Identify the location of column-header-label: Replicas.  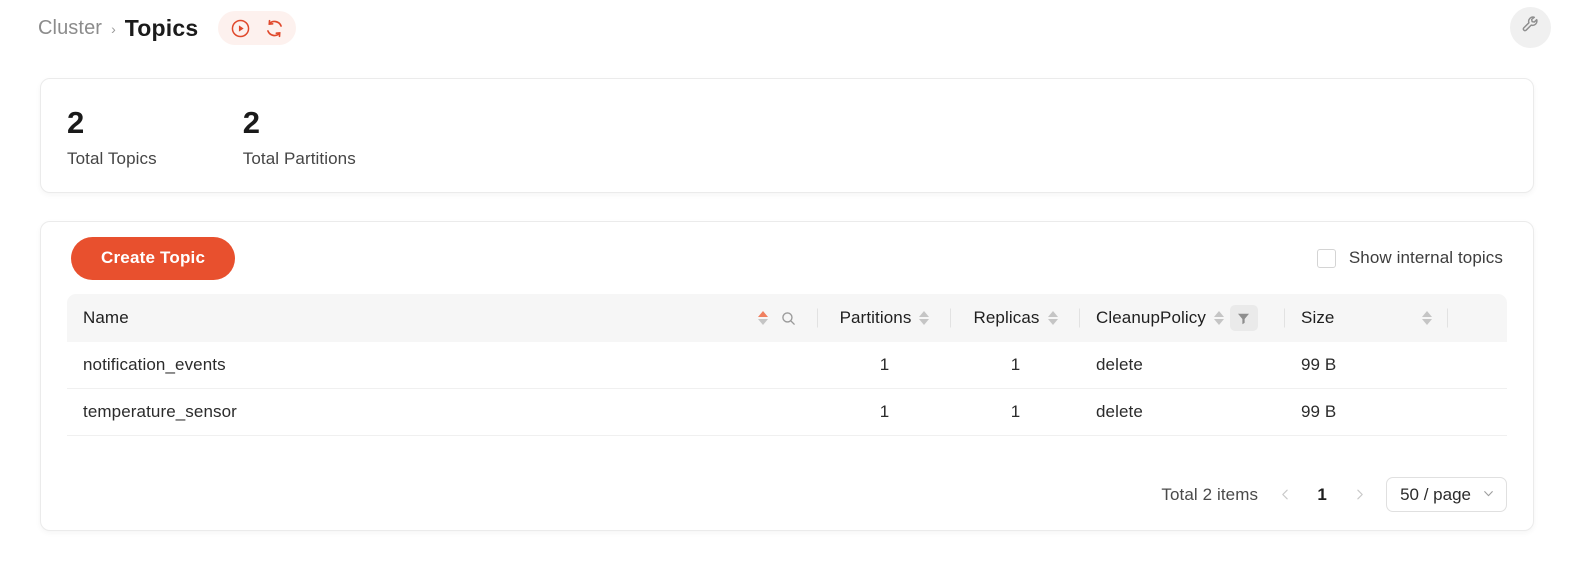
(1006, 317).